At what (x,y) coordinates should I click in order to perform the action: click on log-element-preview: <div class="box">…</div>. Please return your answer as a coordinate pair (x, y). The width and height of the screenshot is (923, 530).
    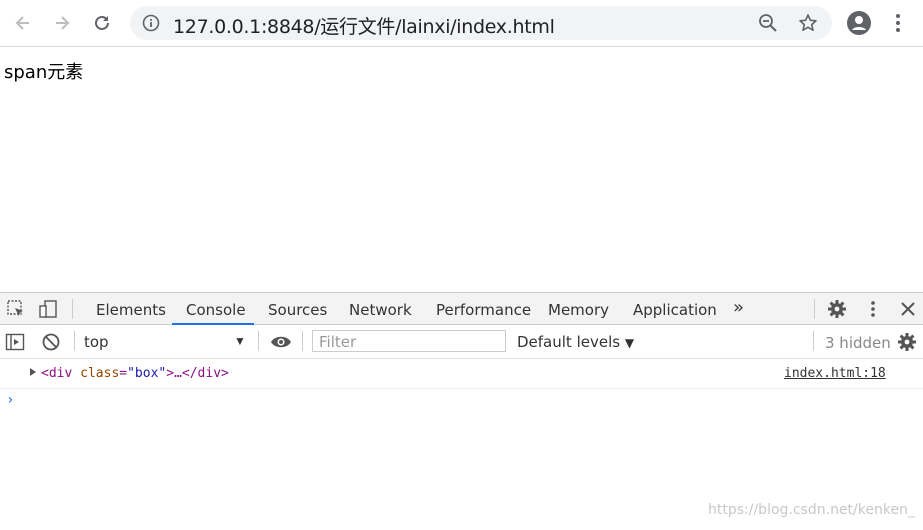
    Looking at the image, I should click on (135, 373).